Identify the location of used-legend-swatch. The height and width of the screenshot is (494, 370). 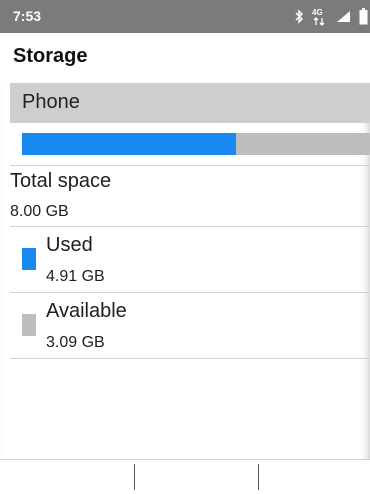
(29, 259).